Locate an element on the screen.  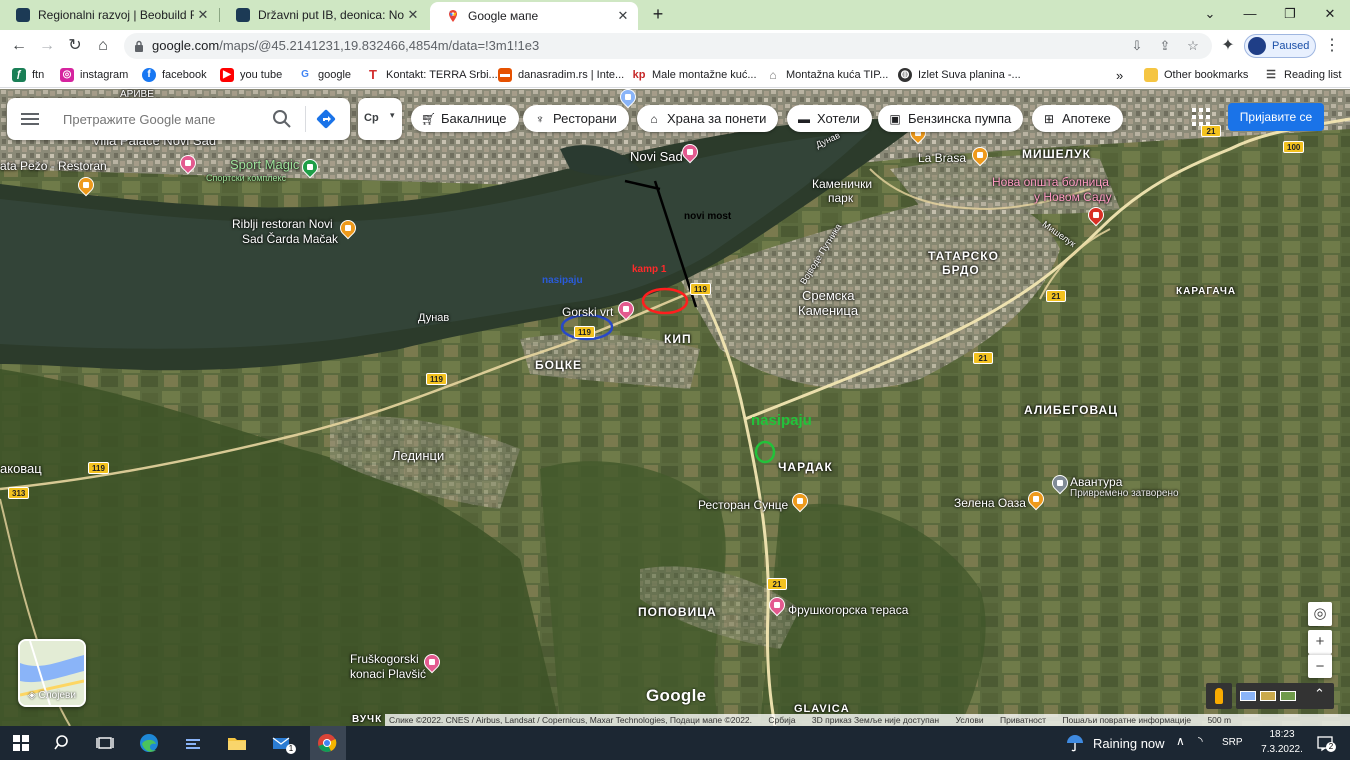
label-riblji-restoran-1: Riblji restoran Novi is located at coordinates (282, 224).